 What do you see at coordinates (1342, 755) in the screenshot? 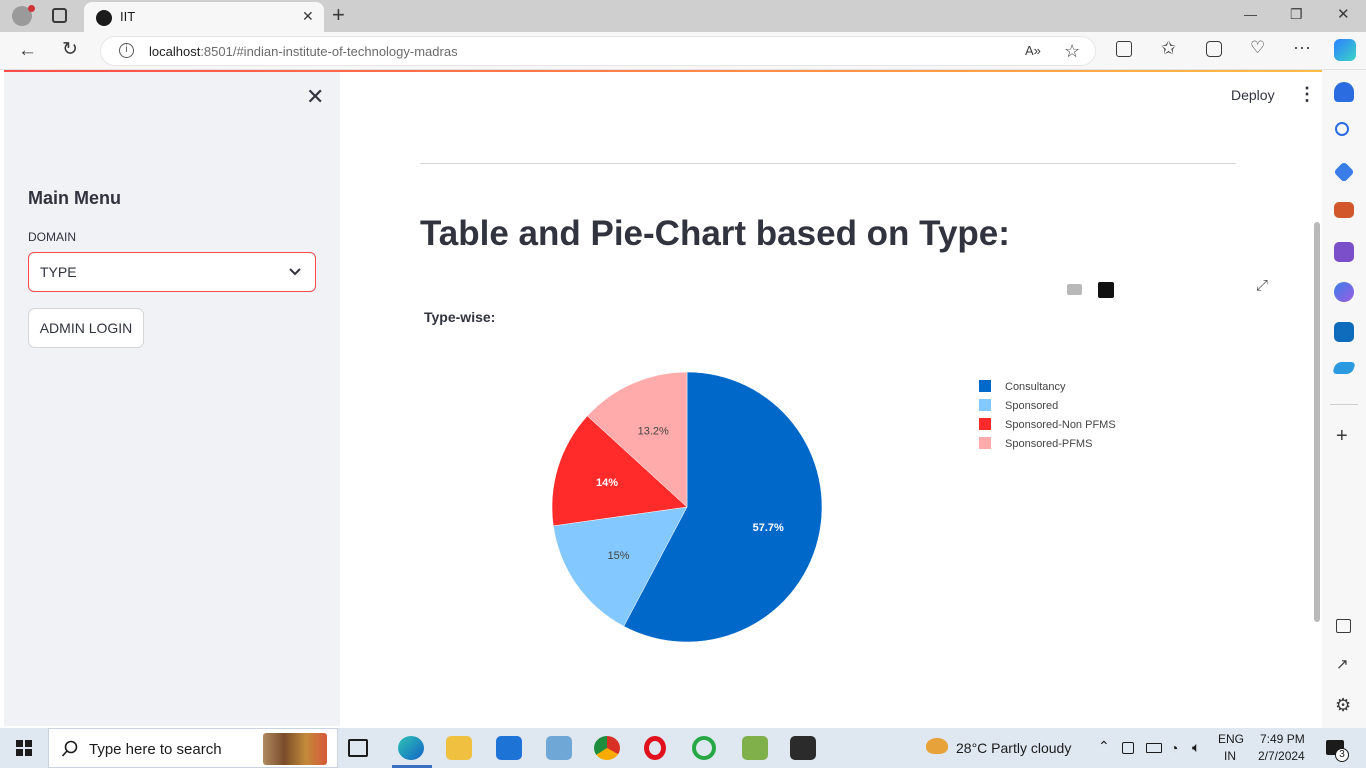
I see `notification-count-badge: 3` at bounding box center [1342, 755].